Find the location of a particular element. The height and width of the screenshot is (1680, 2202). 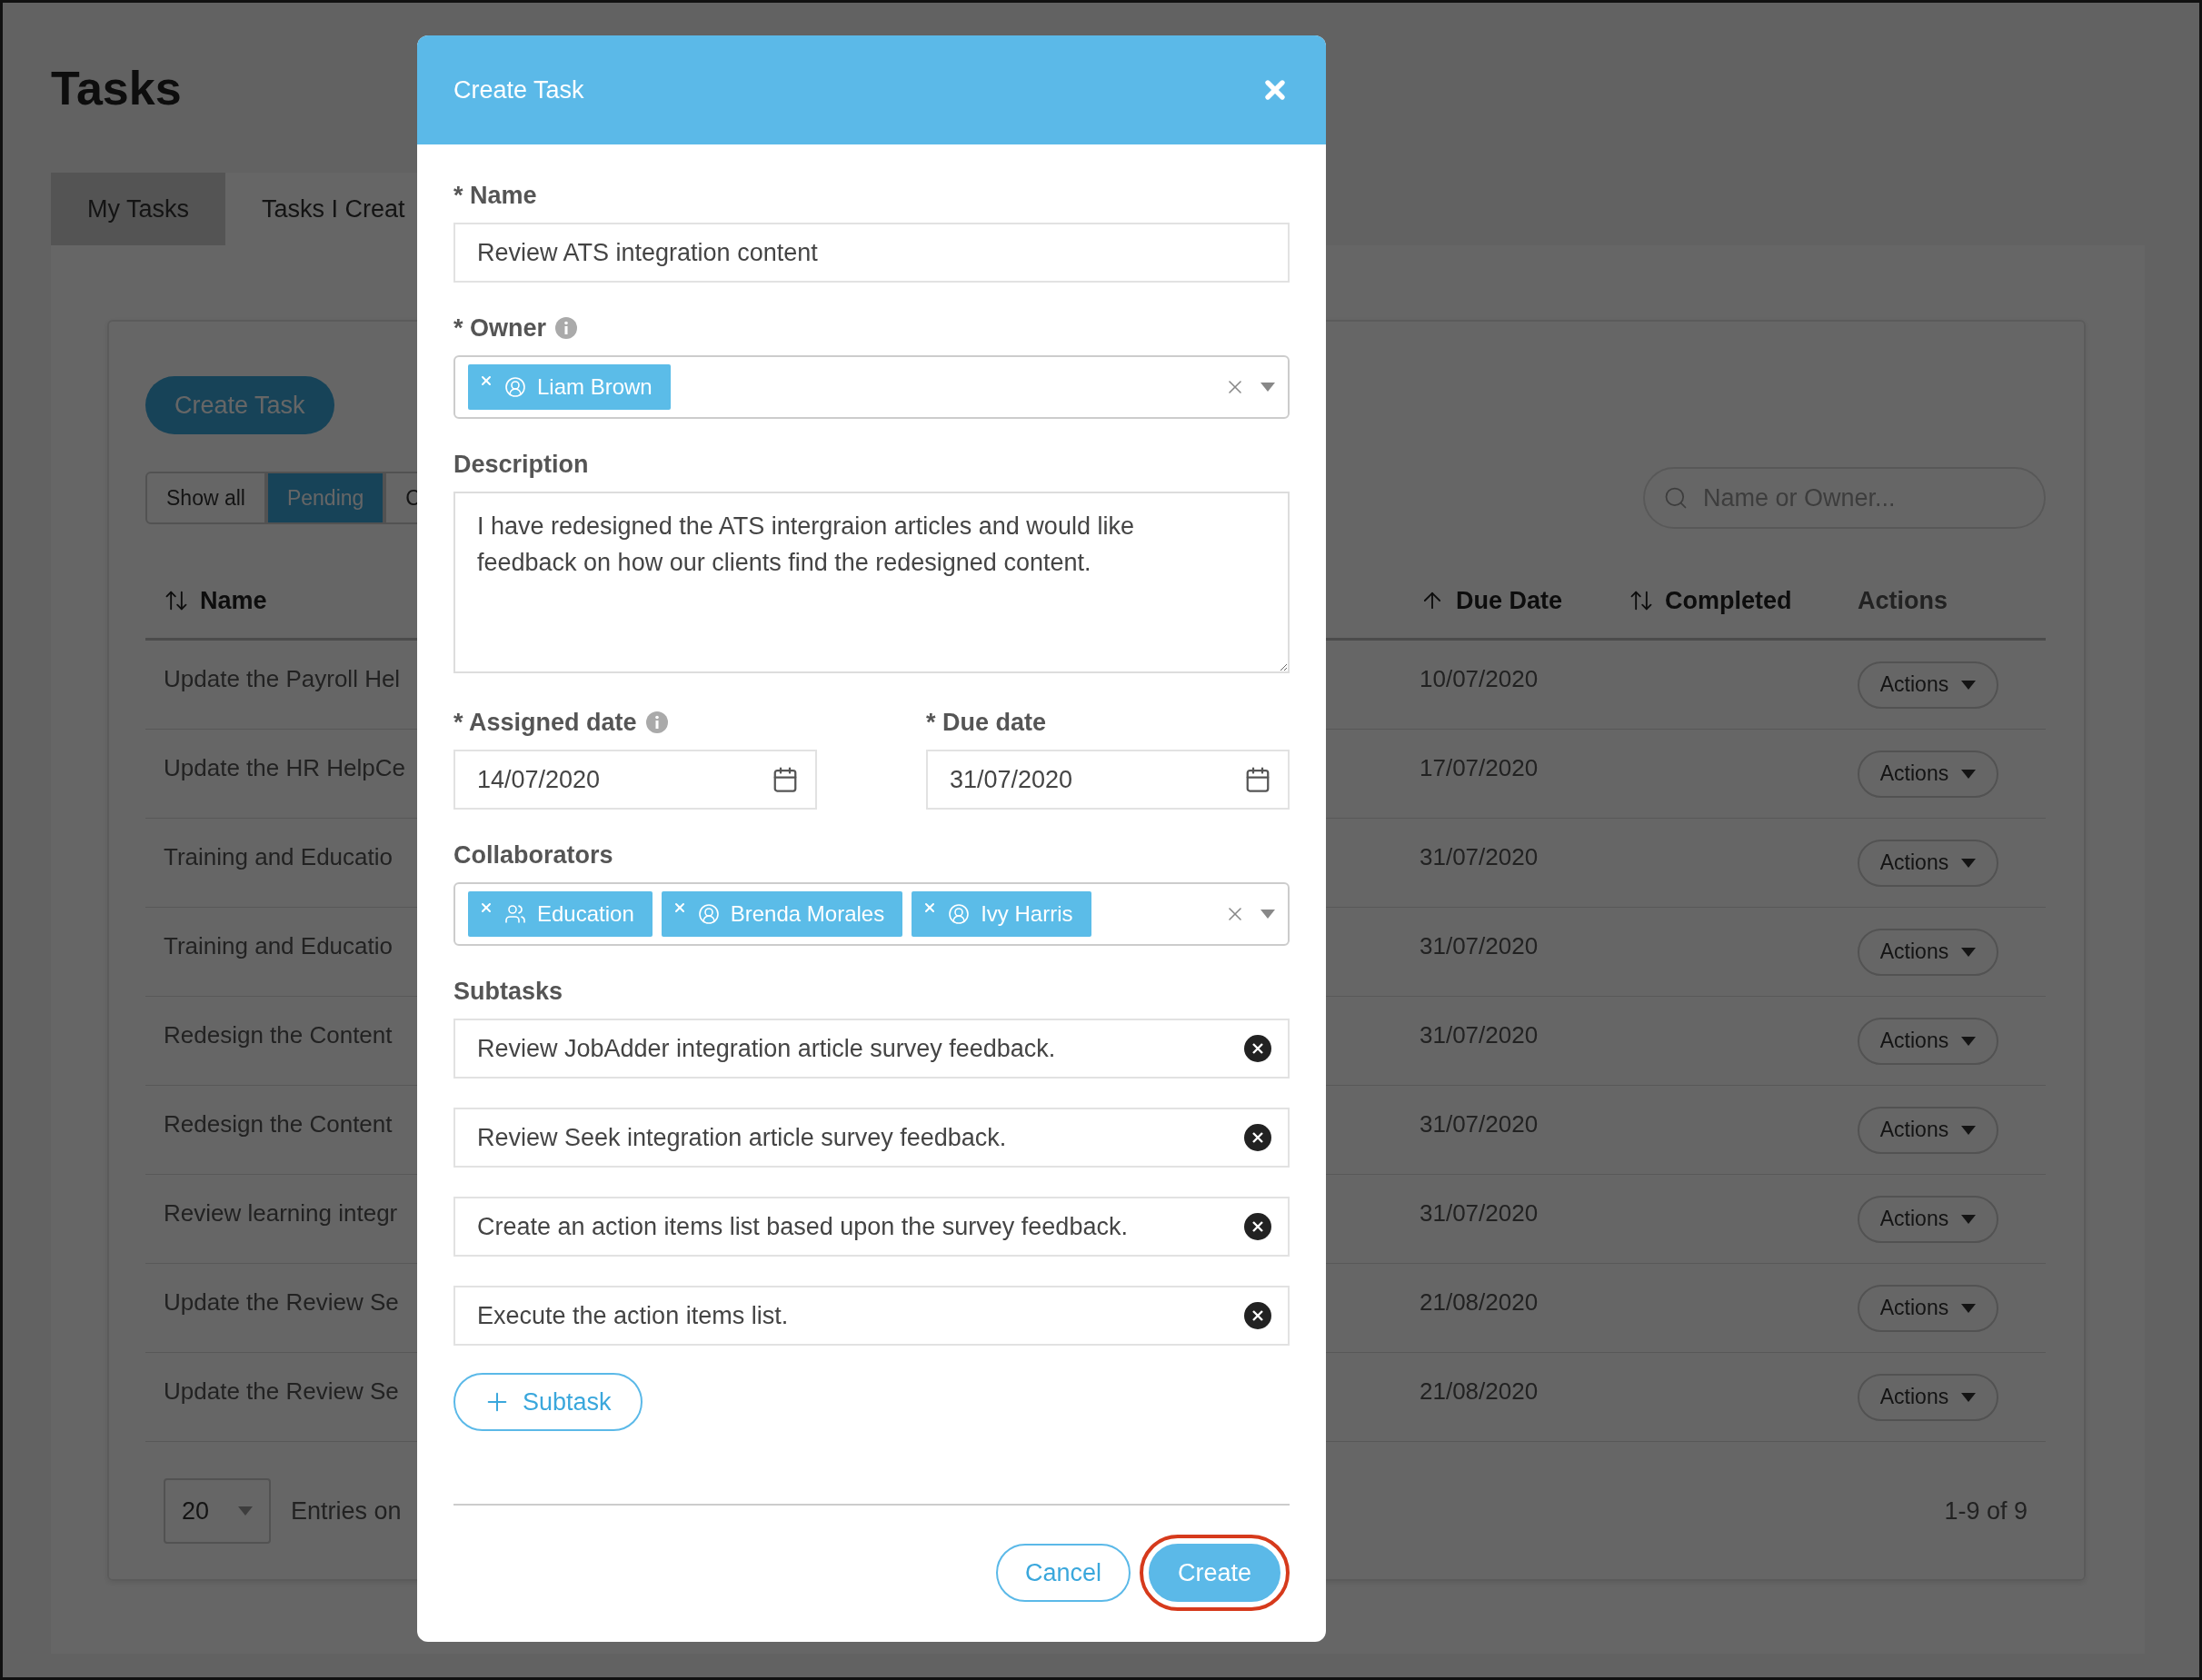

table-cell: 10/07/2020 is located at coordinates (1524, 685).